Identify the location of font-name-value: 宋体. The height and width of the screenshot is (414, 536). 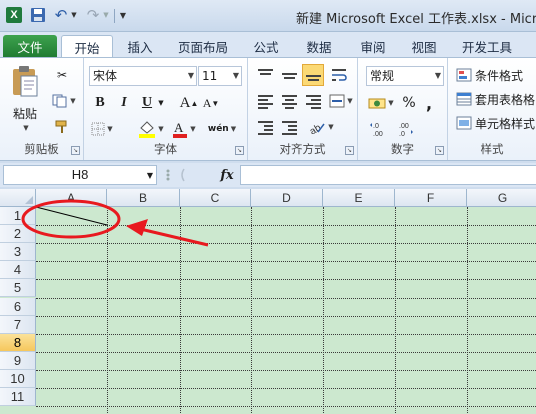
(105, 76).